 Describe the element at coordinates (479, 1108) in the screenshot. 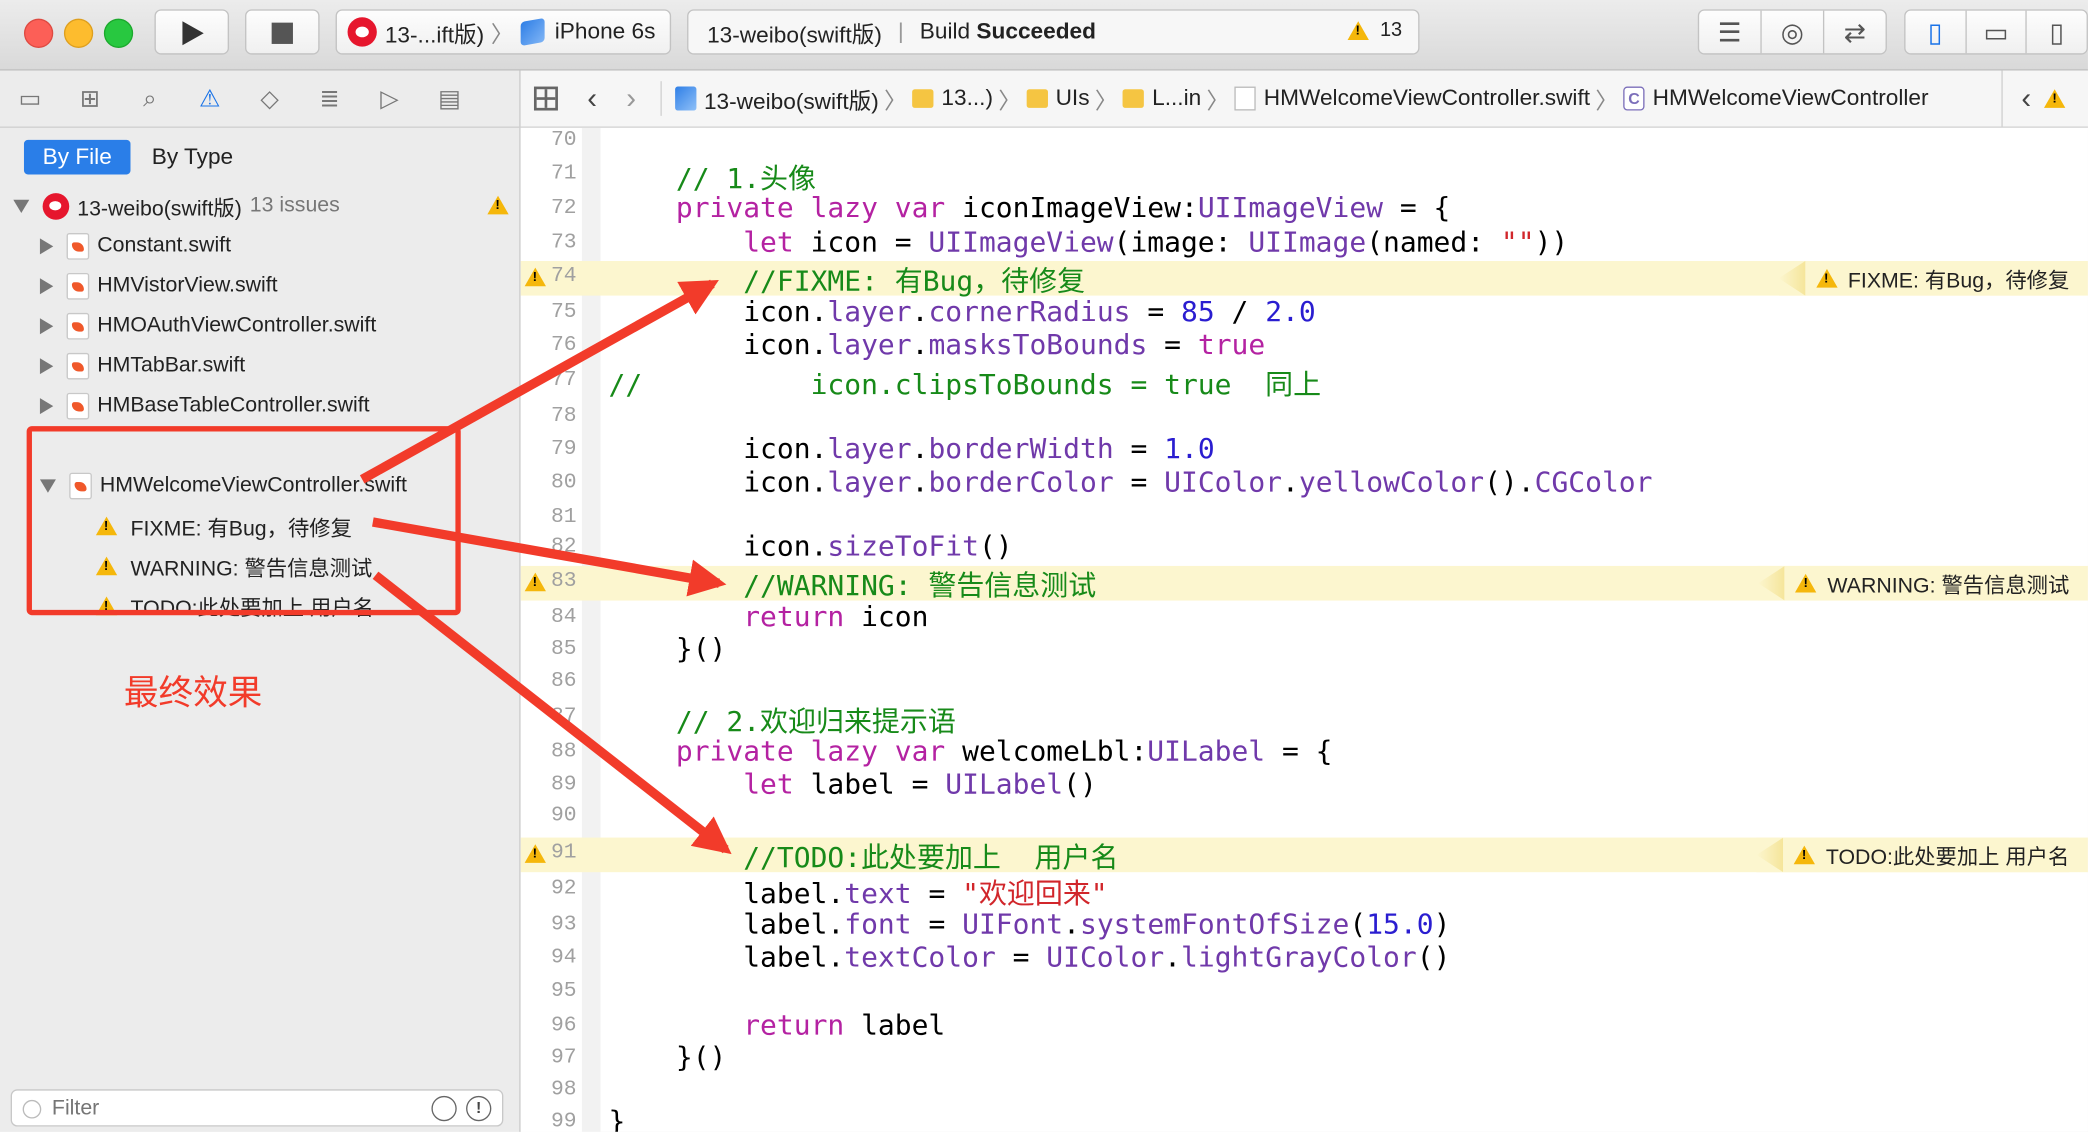

I see `issues-only-filter-icon: !` at that location.